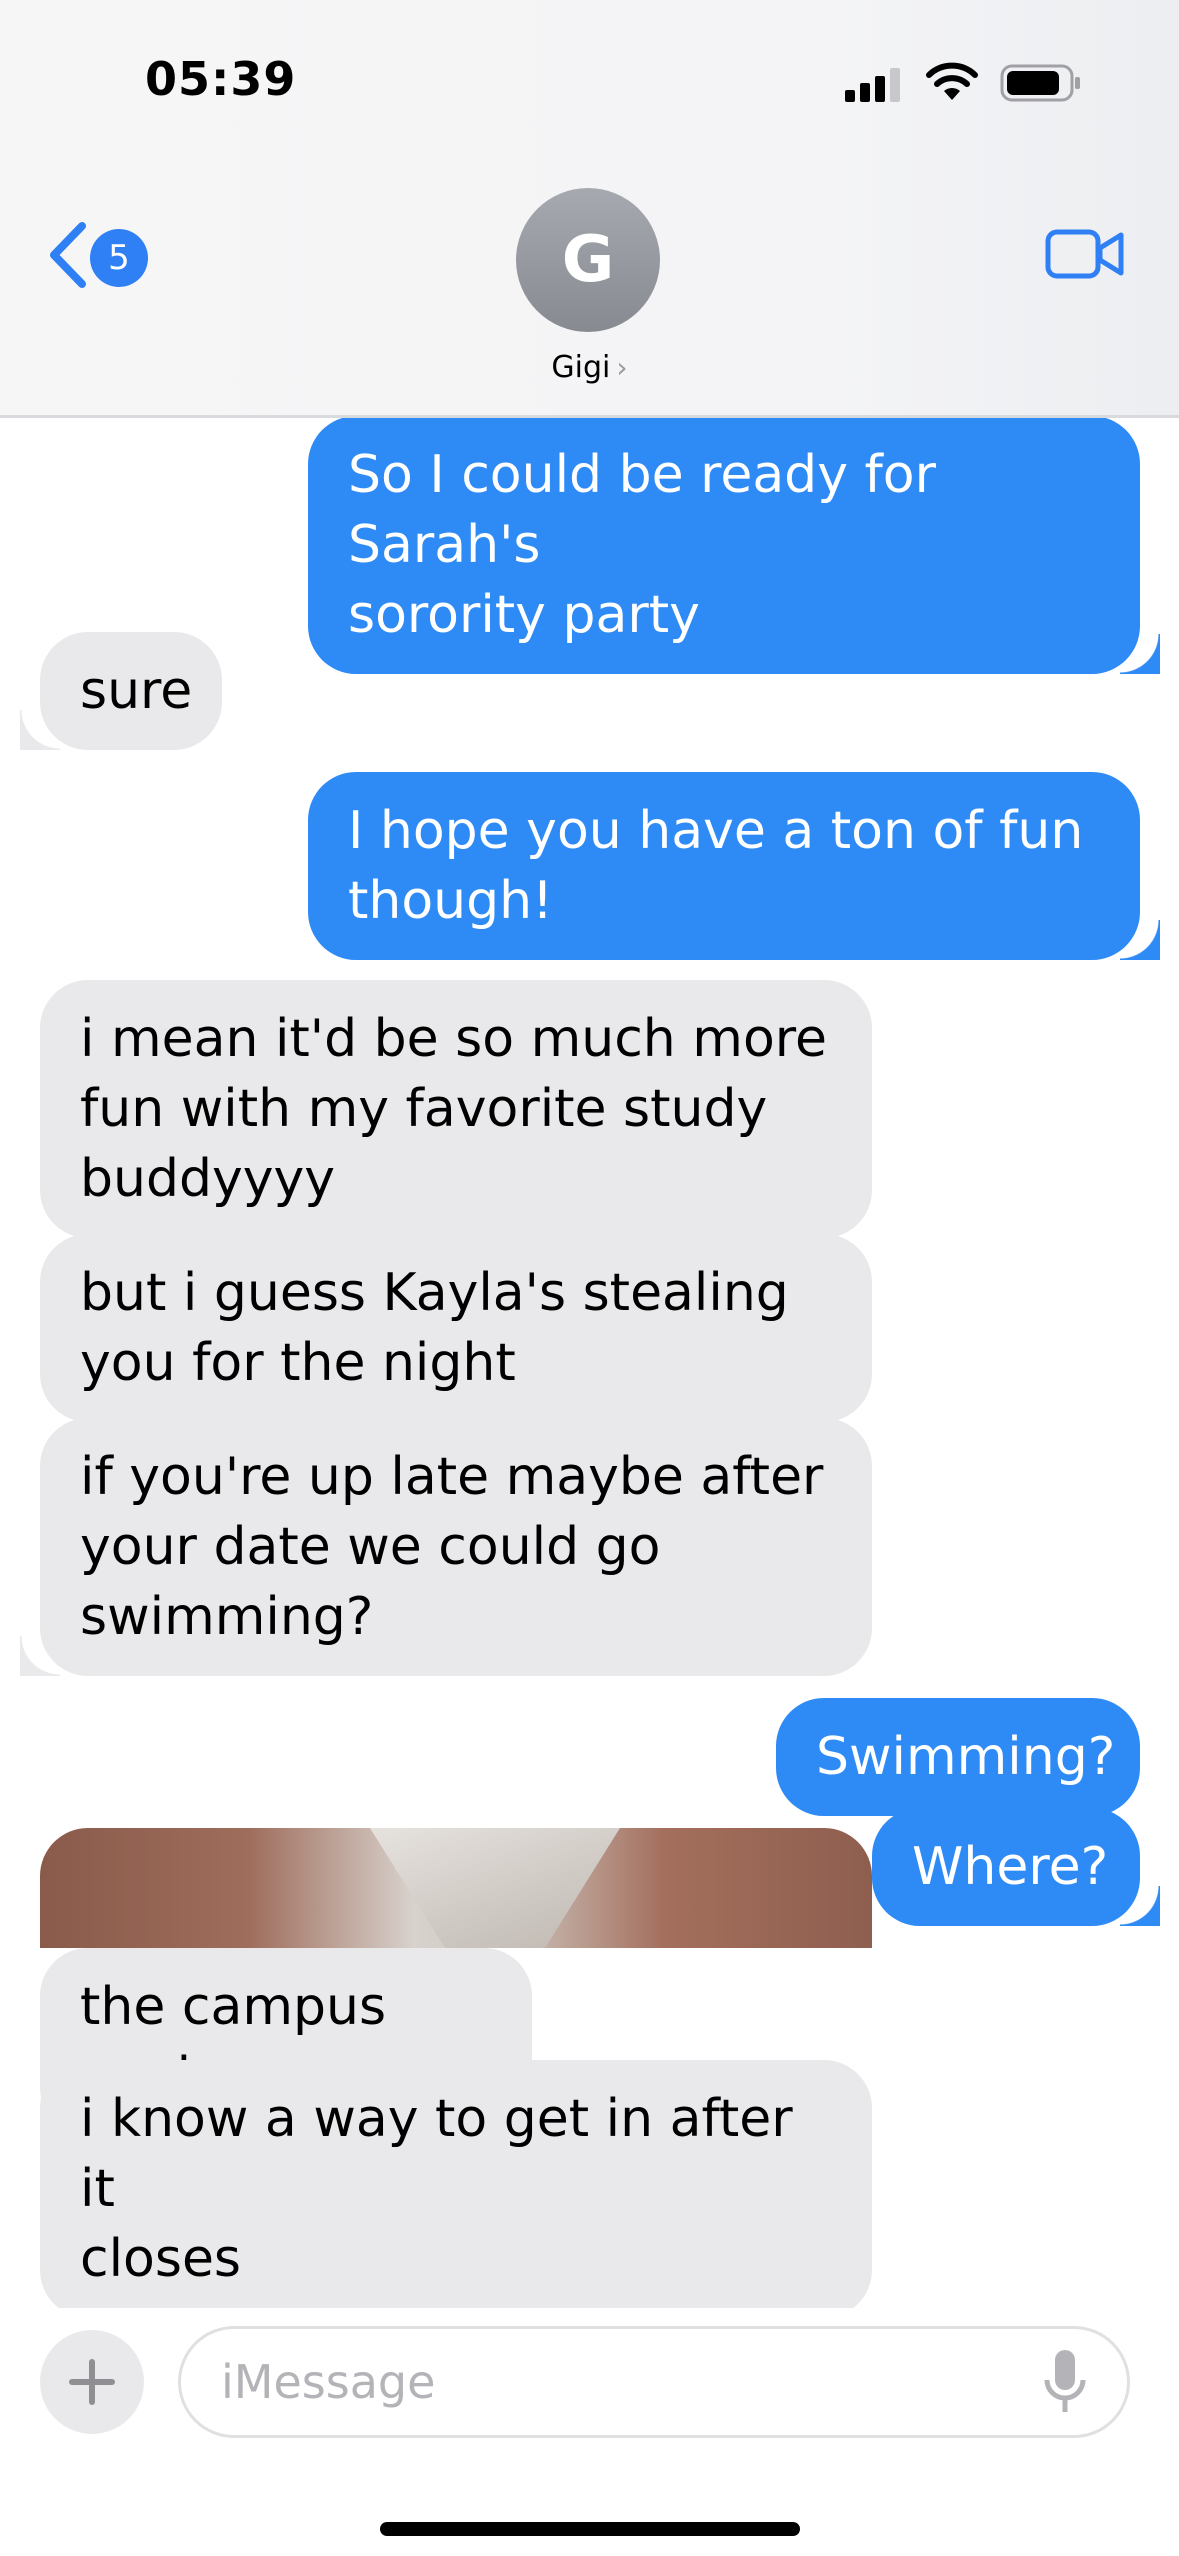  I want to click on imessage-placeholder: iMessage, so click(328, 2382).